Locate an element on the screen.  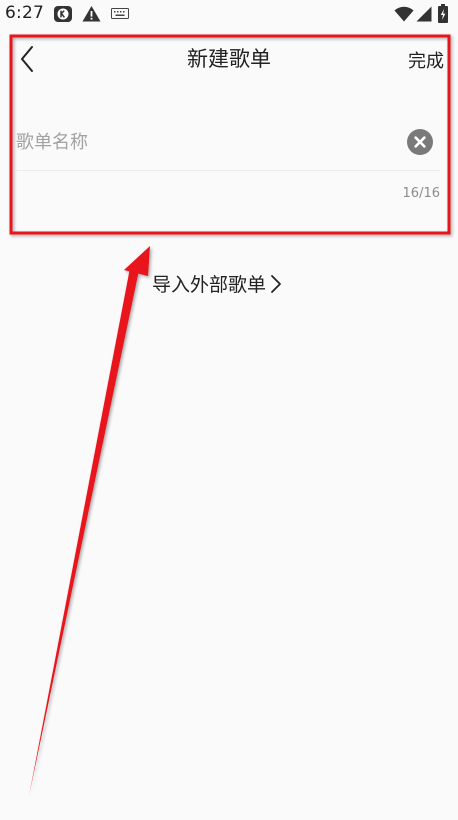
clear-input-button is located at coordinates (420, 142).